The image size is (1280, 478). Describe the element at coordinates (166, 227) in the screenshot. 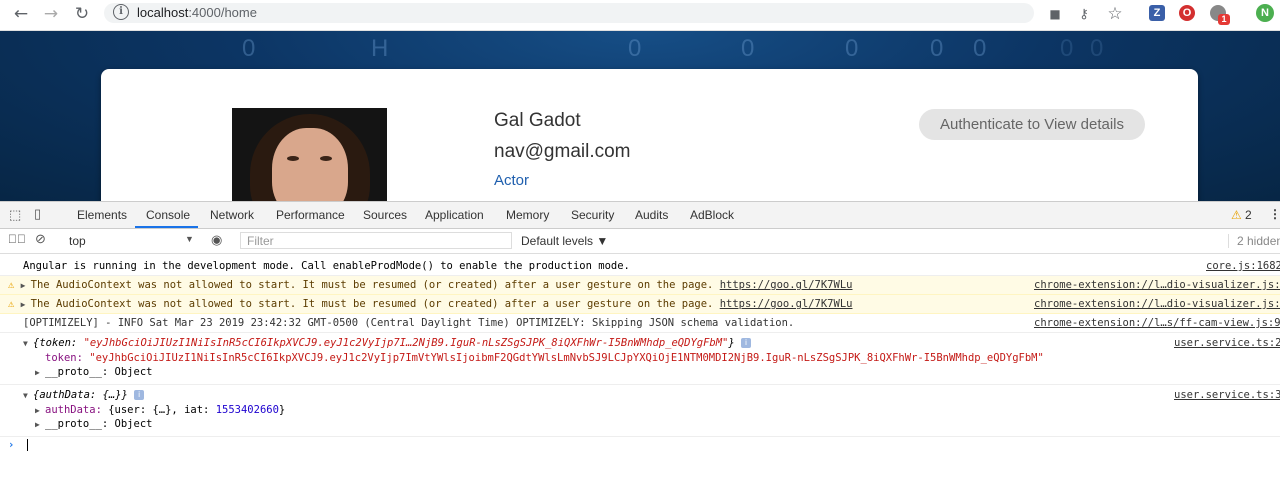

I see `active-tab-indicator` at that location.